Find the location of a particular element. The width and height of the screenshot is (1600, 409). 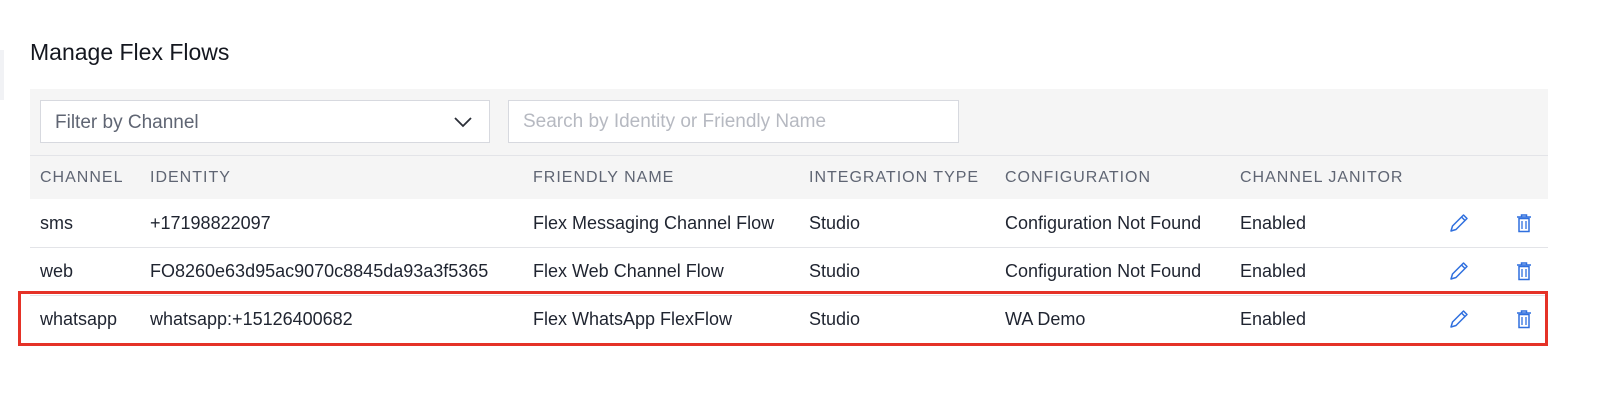

cell-friendly-name: Flex WhatsApp FlexFlow is located at coordinates (633, 319).